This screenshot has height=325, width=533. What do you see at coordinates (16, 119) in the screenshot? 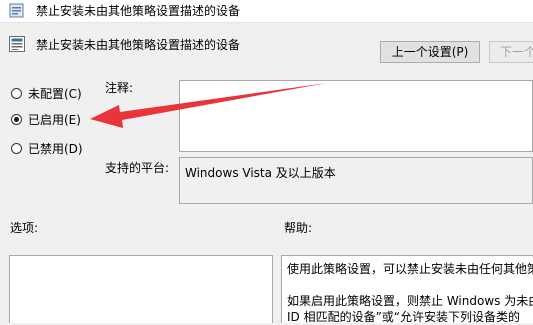
I see `radio-enabled-circle` at bounding box center [16, 119].